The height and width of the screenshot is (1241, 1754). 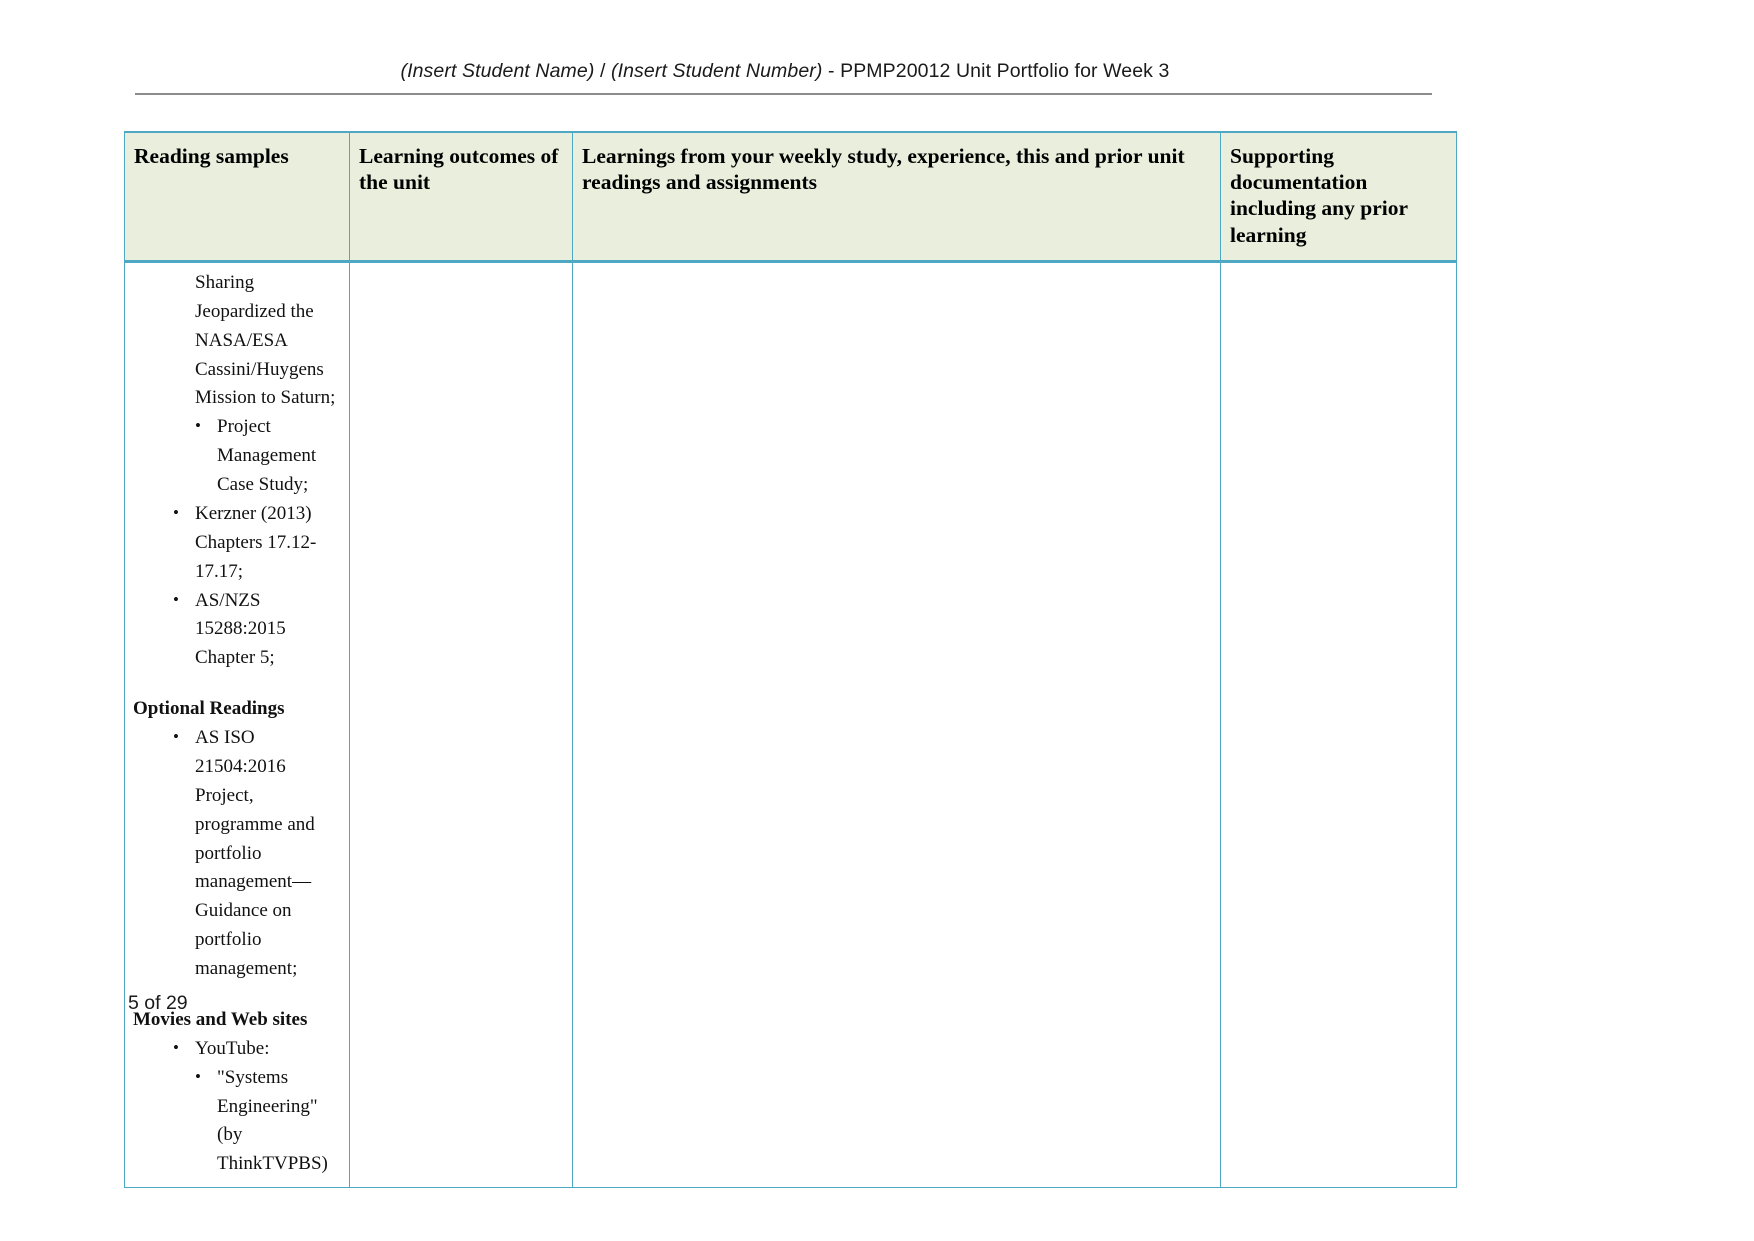 I want to click on list-item-label: "Systems Engineering" (by ThinkTVPBS), so click(x=272, y=1120).